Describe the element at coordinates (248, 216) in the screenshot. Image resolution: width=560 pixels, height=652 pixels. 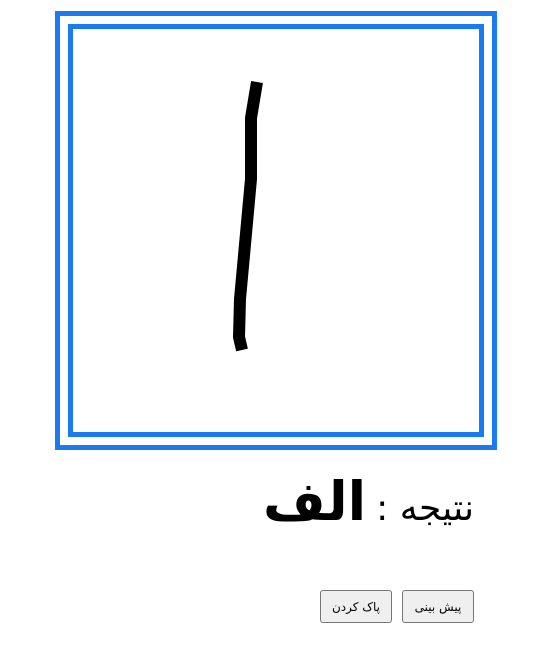
I see `drawn-stroke` at that location.